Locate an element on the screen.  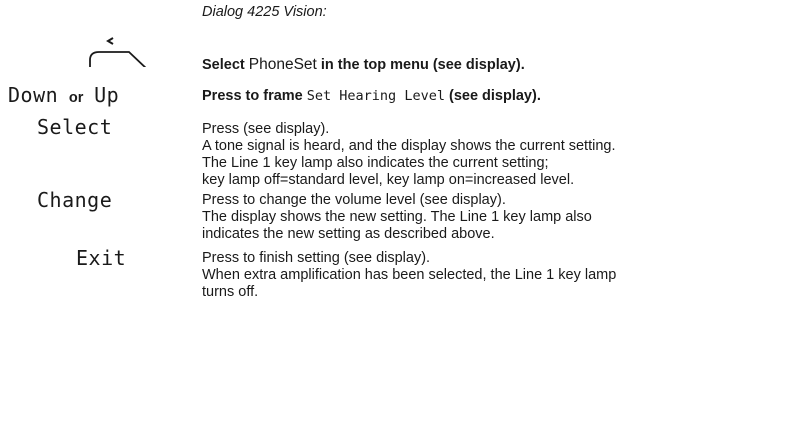
step-instruction: Press to finish setting (see display). is located at coordinates (316, 258).